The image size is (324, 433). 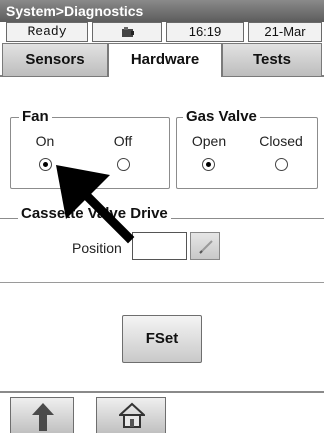 I want to click on fan-legend: Fan, so click(x=35, y=116).